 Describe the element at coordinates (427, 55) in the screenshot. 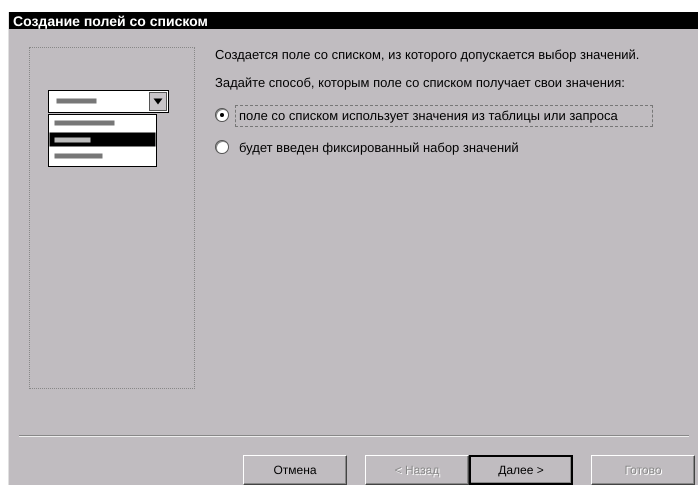

I see `instruction-text: Создается поле со списком, из которого допускается выбор значений.` at that location.